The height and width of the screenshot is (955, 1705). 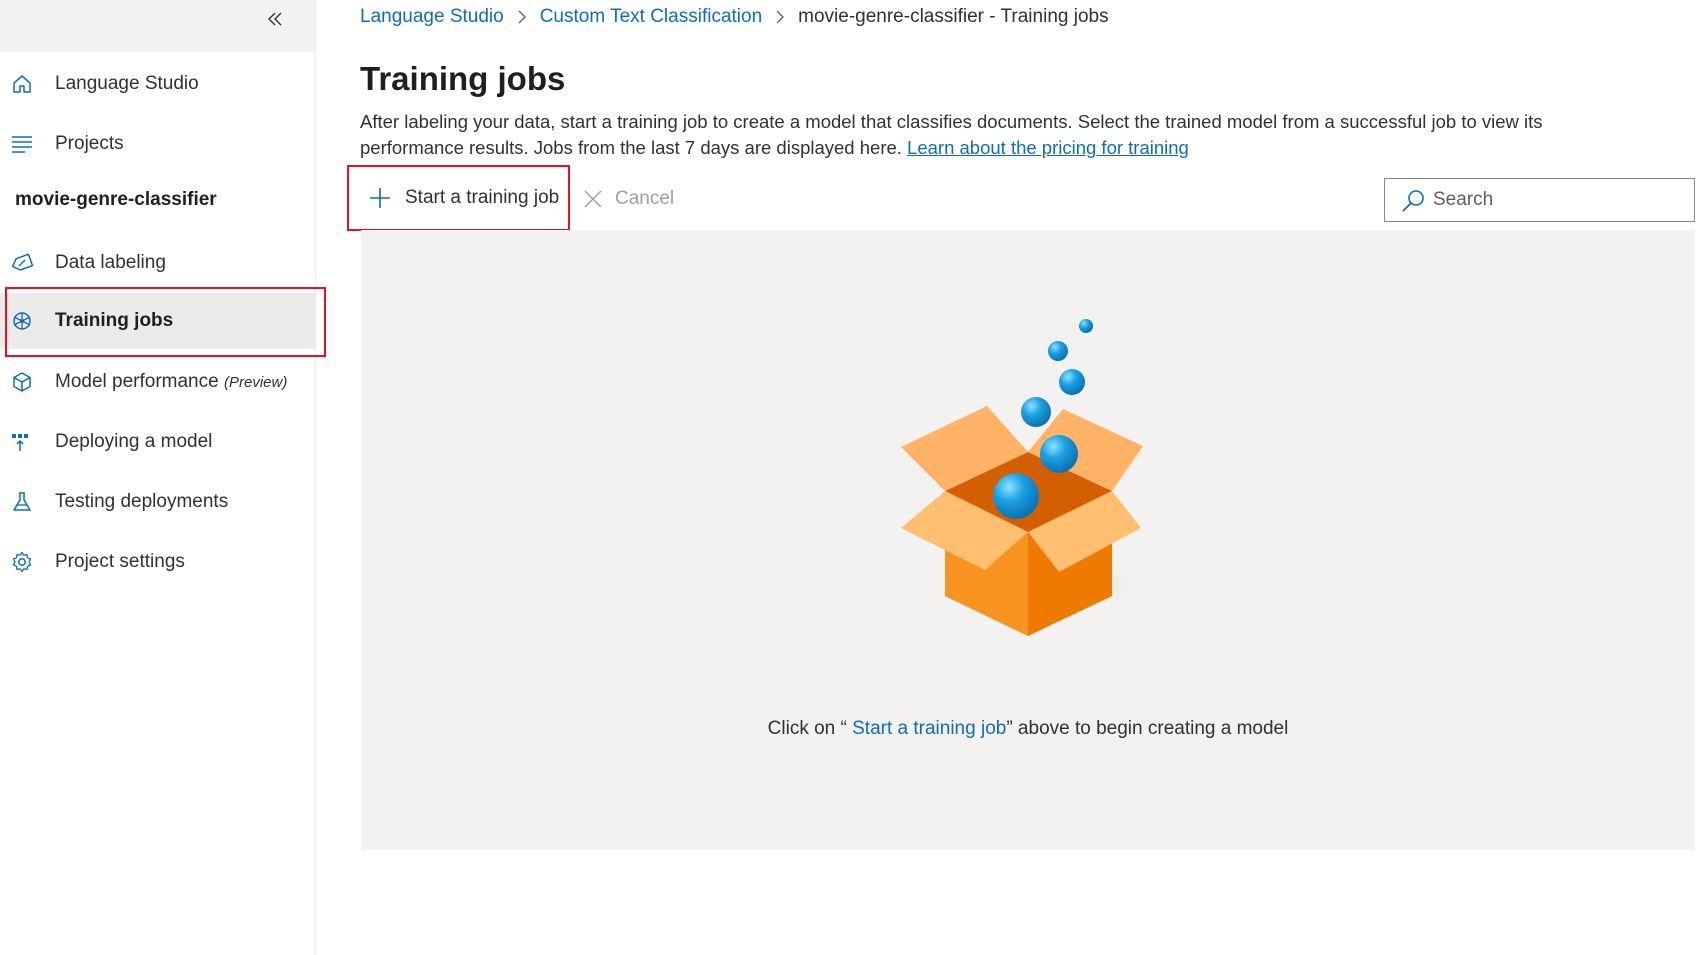 I want to click on empty-state-start-link: Start a training job, so click(x=929, y=728).